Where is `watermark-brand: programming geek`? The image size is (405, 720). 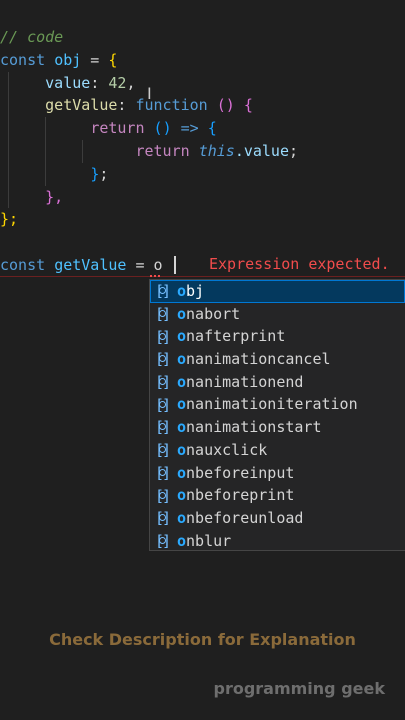 watermark-brand: programming geek is located at coordinates (299, 688).